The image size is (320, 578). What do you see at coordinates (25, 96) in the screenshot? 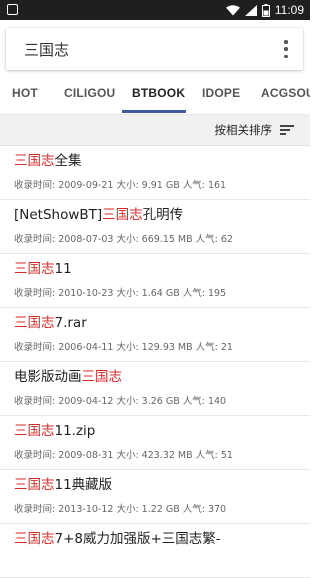
I see `tab-hot: HOT` at bounding box center [25, 96].